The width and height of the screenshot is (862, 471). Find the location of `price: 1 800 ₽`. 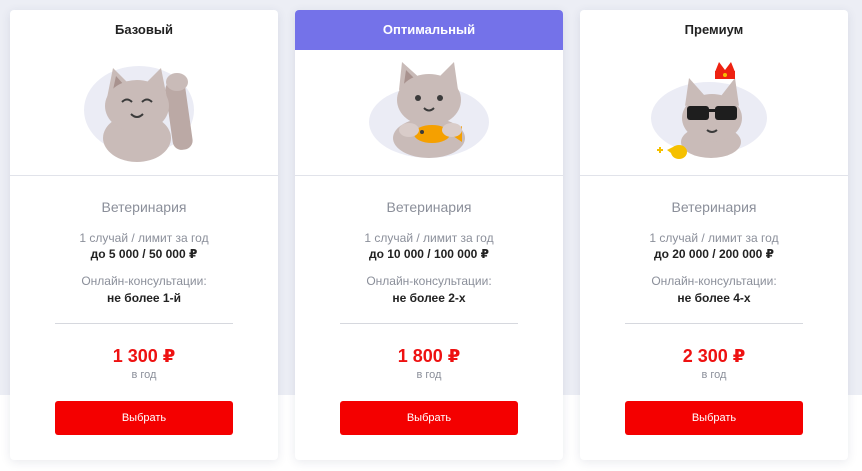

price: 1 800 ₽ is located at coordinates (429, 356).